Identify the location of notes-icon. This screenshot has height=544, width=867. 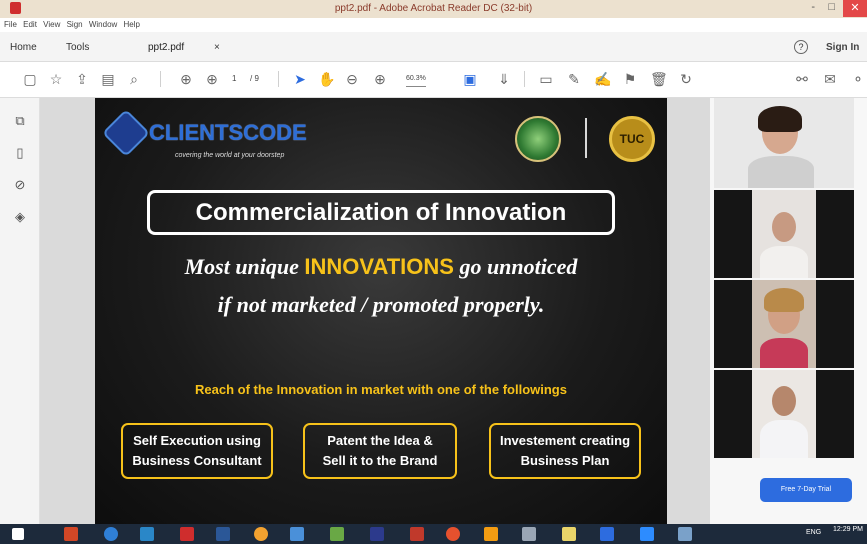
(569, 534).